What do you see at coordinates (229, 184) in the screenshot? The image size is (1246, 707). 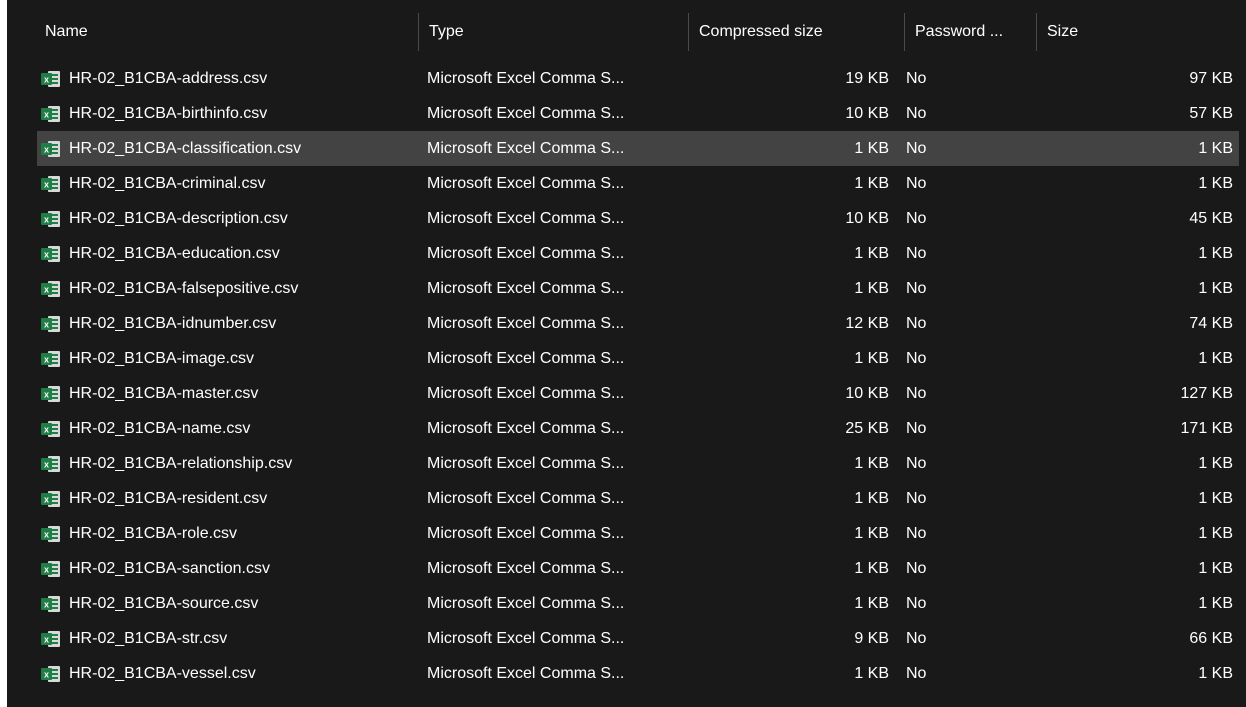 I see `file-name-cell: x HR-02_B1CBA-criminal.csv` at bounding box center [229, 184].